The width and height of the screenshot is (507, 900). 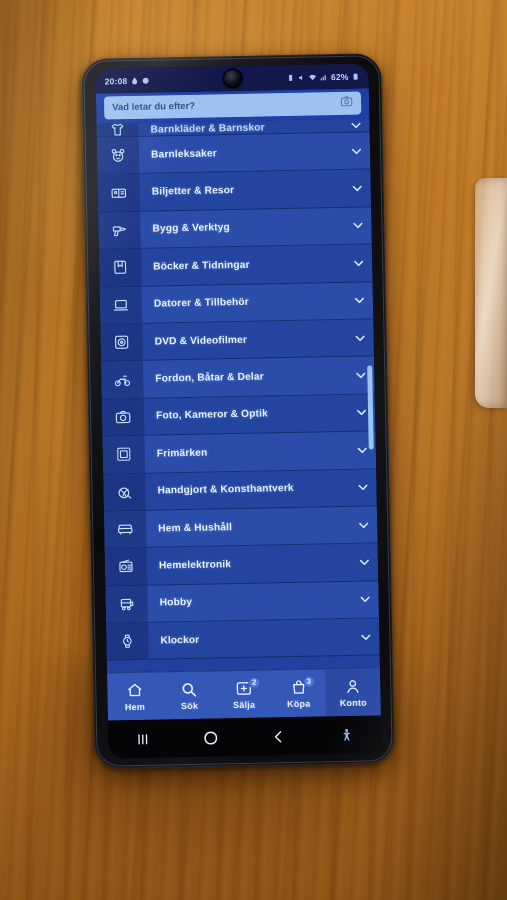 I want to click on category-label: Klockor, so click(x=180, y=640).